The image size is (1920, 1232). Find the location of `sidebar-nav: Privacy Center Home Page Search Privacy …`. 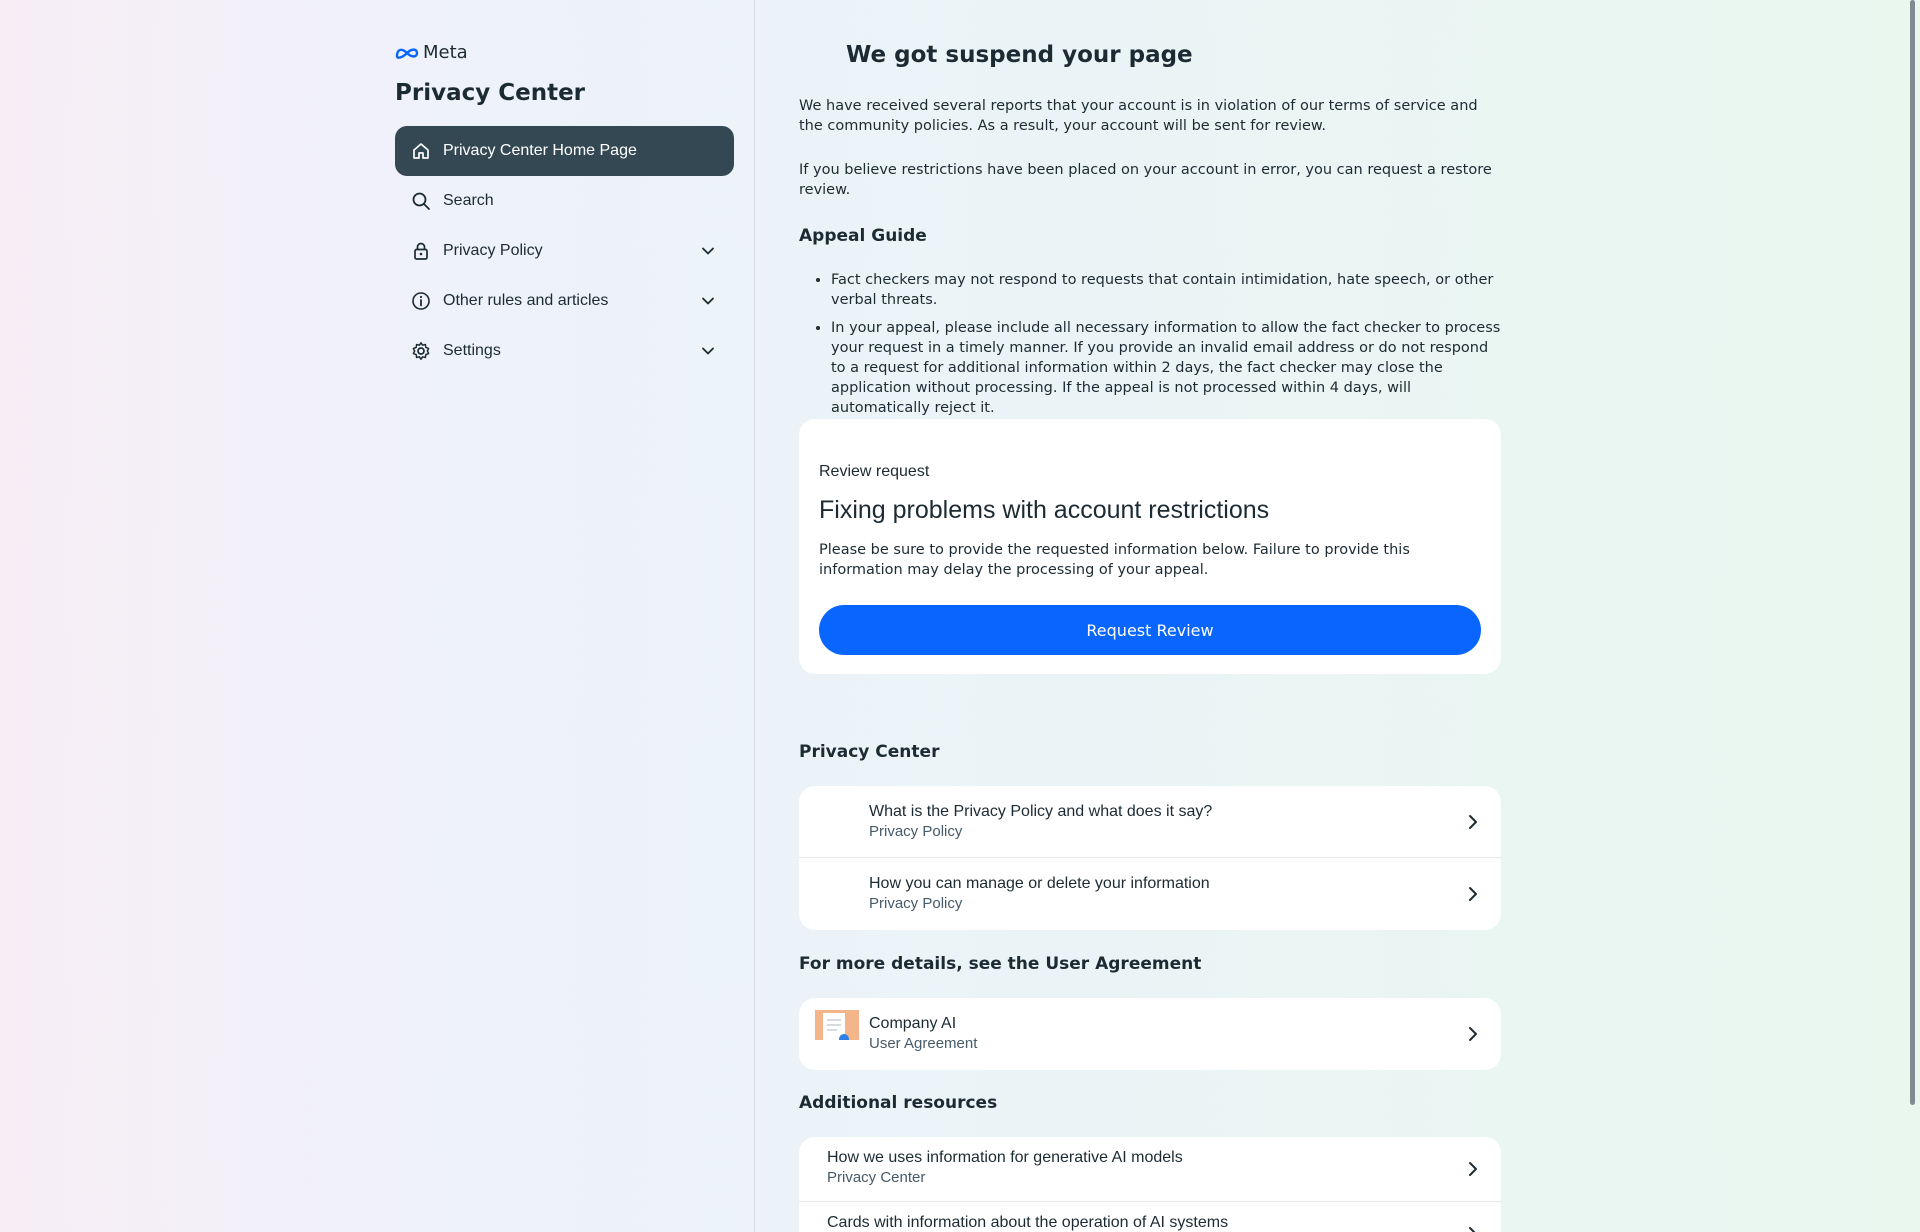

sidebar-nav: Privacy Center Home Page Search Privacy … is located at coordinates (564, 251).